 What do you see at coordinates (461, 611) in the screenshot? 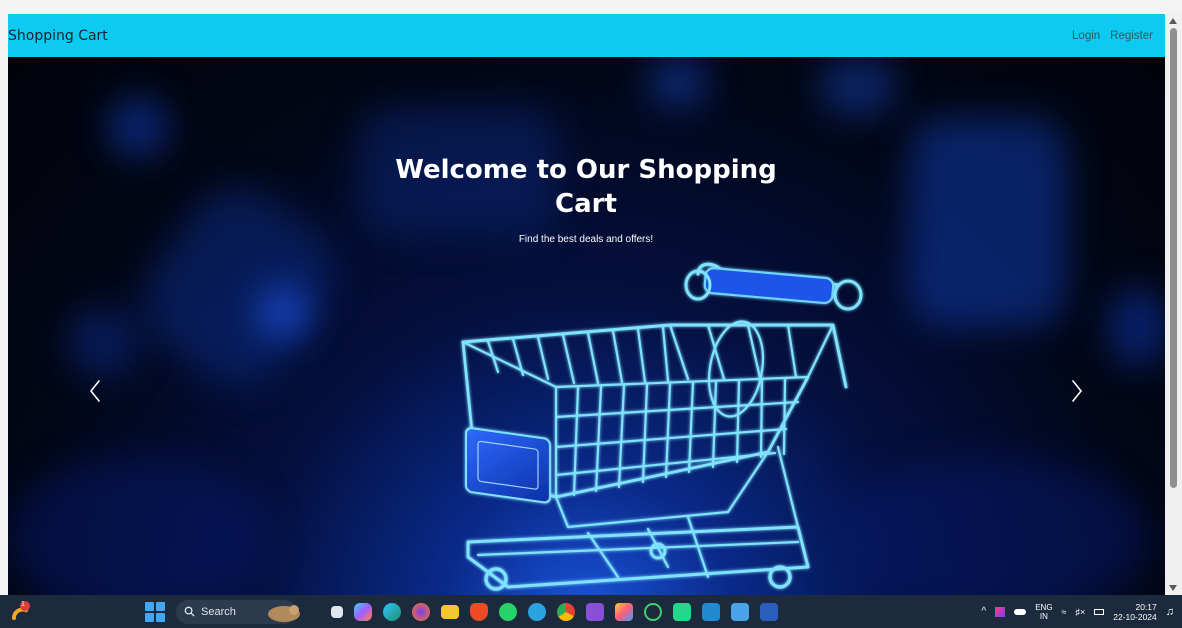
I see `taskbar-apps: Search` at bounding box center [461, 611].